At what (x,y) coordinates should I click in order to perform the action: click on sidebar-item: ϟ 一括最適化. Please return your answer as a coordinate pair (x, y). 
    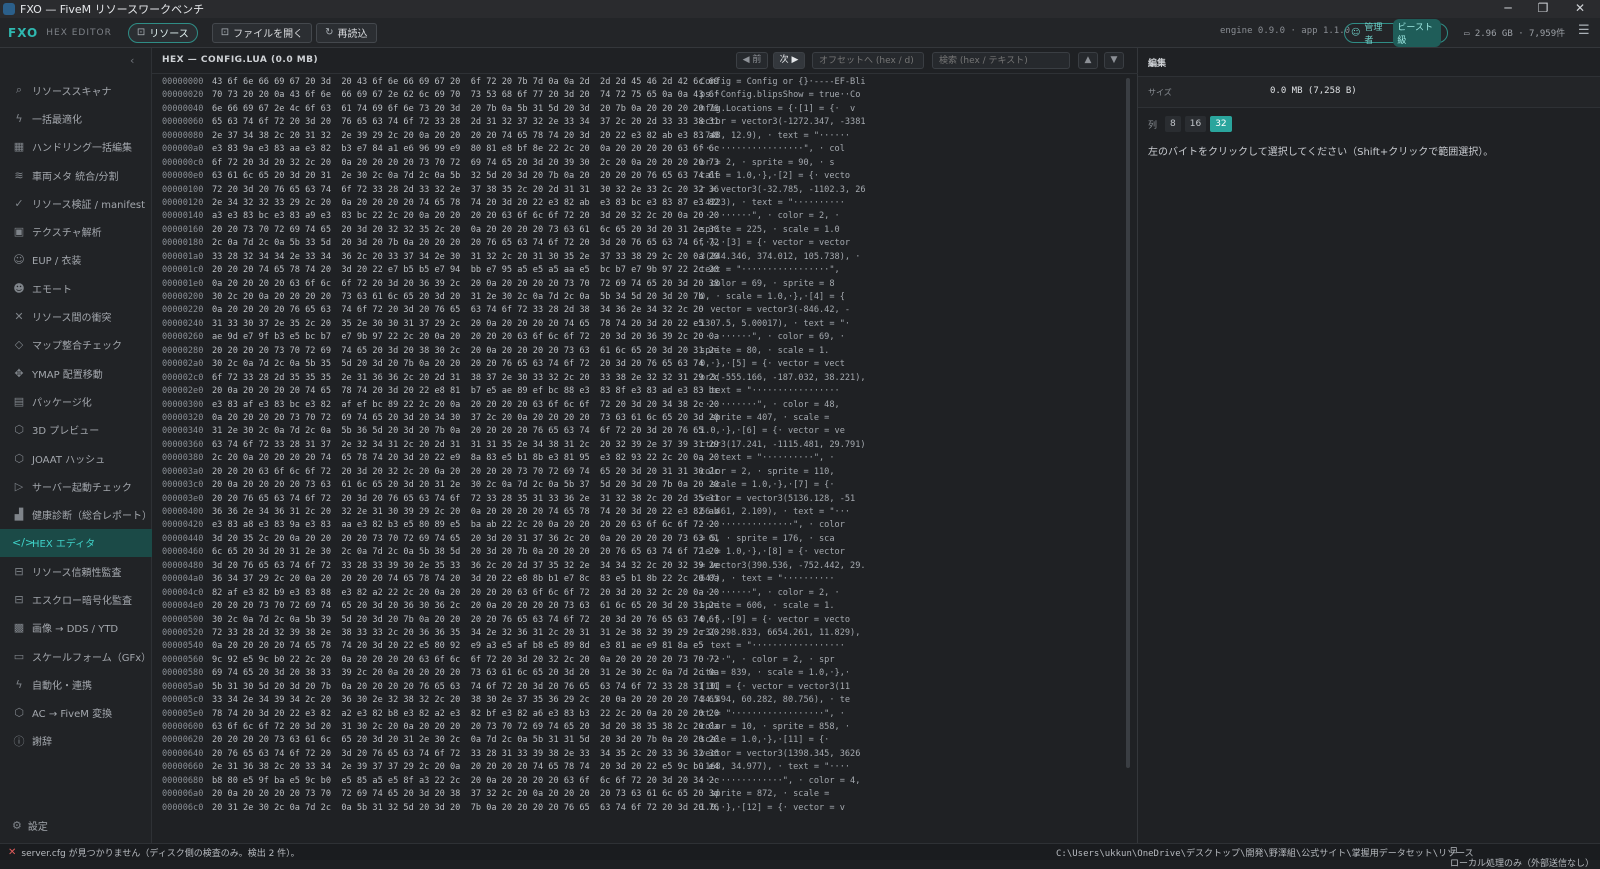
    Looking at the image, I should click on (76, 118).